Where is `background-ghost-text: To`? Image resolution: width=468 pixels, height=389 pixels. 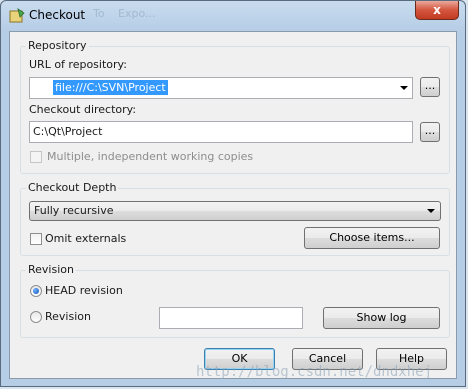 background-ghost-text: To is located at coordinates (99, 13).